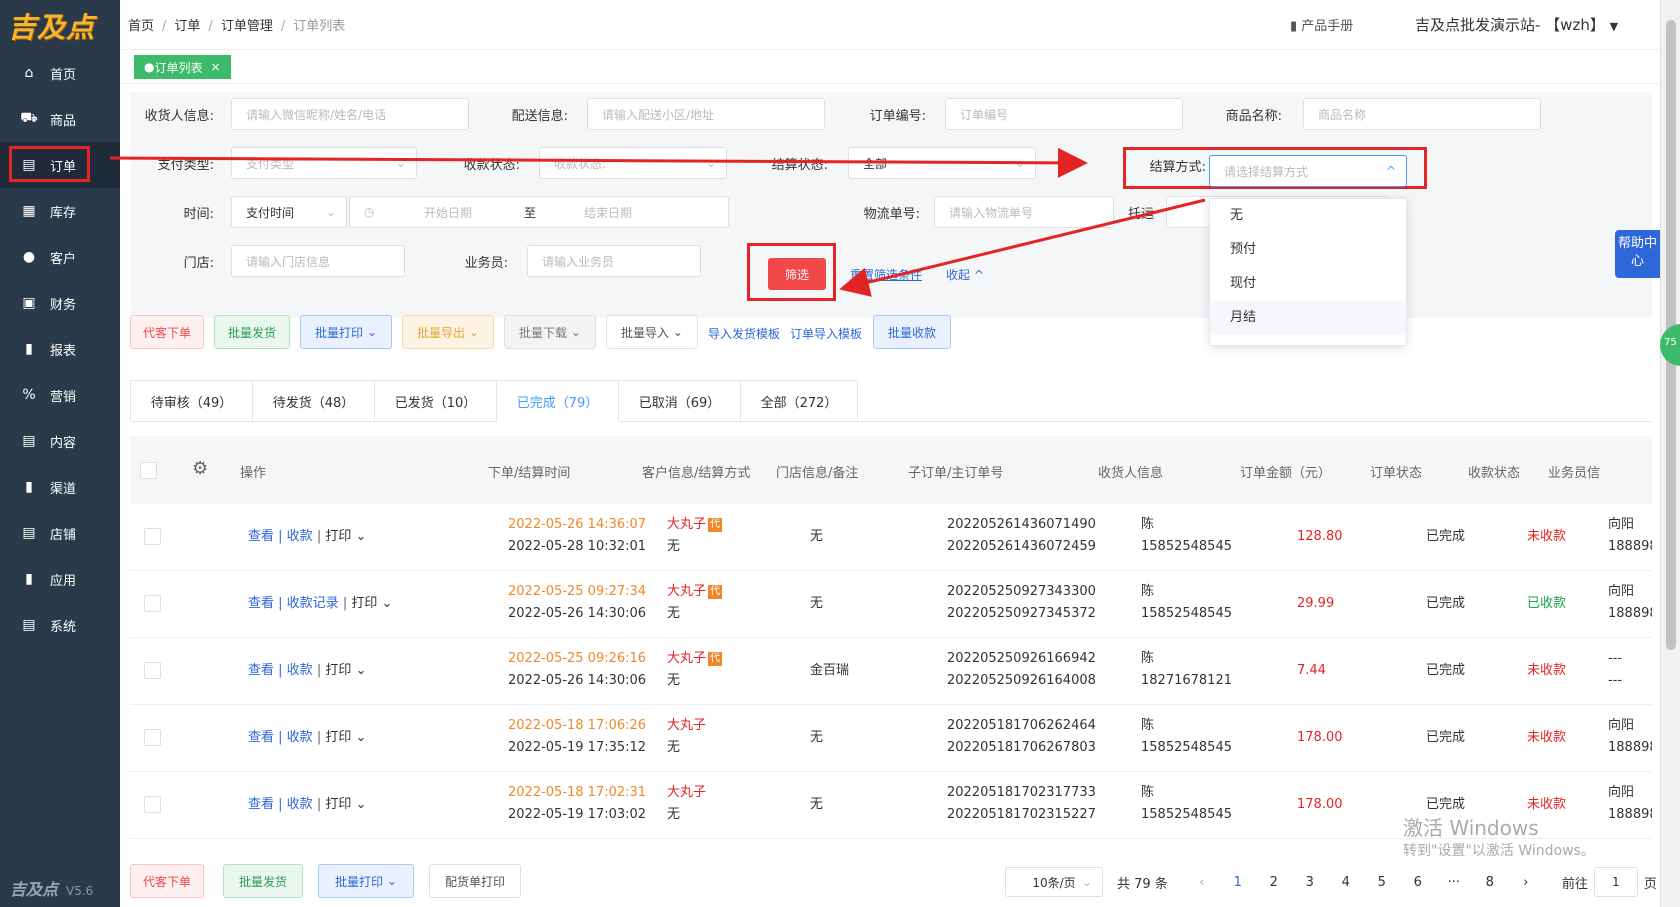  I want to click on batch-print-button: 批量打印 ⌄, so click(346, 332).